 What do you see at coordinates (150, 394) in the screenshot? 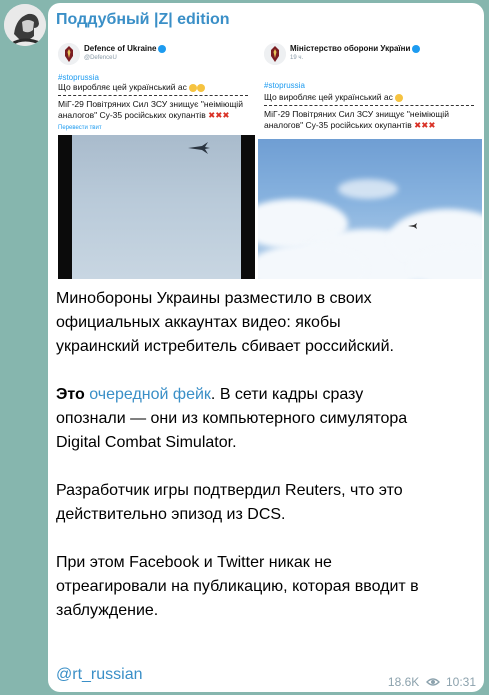
I see `fake-link: очередной фейк` at bounding box center [150, 394].